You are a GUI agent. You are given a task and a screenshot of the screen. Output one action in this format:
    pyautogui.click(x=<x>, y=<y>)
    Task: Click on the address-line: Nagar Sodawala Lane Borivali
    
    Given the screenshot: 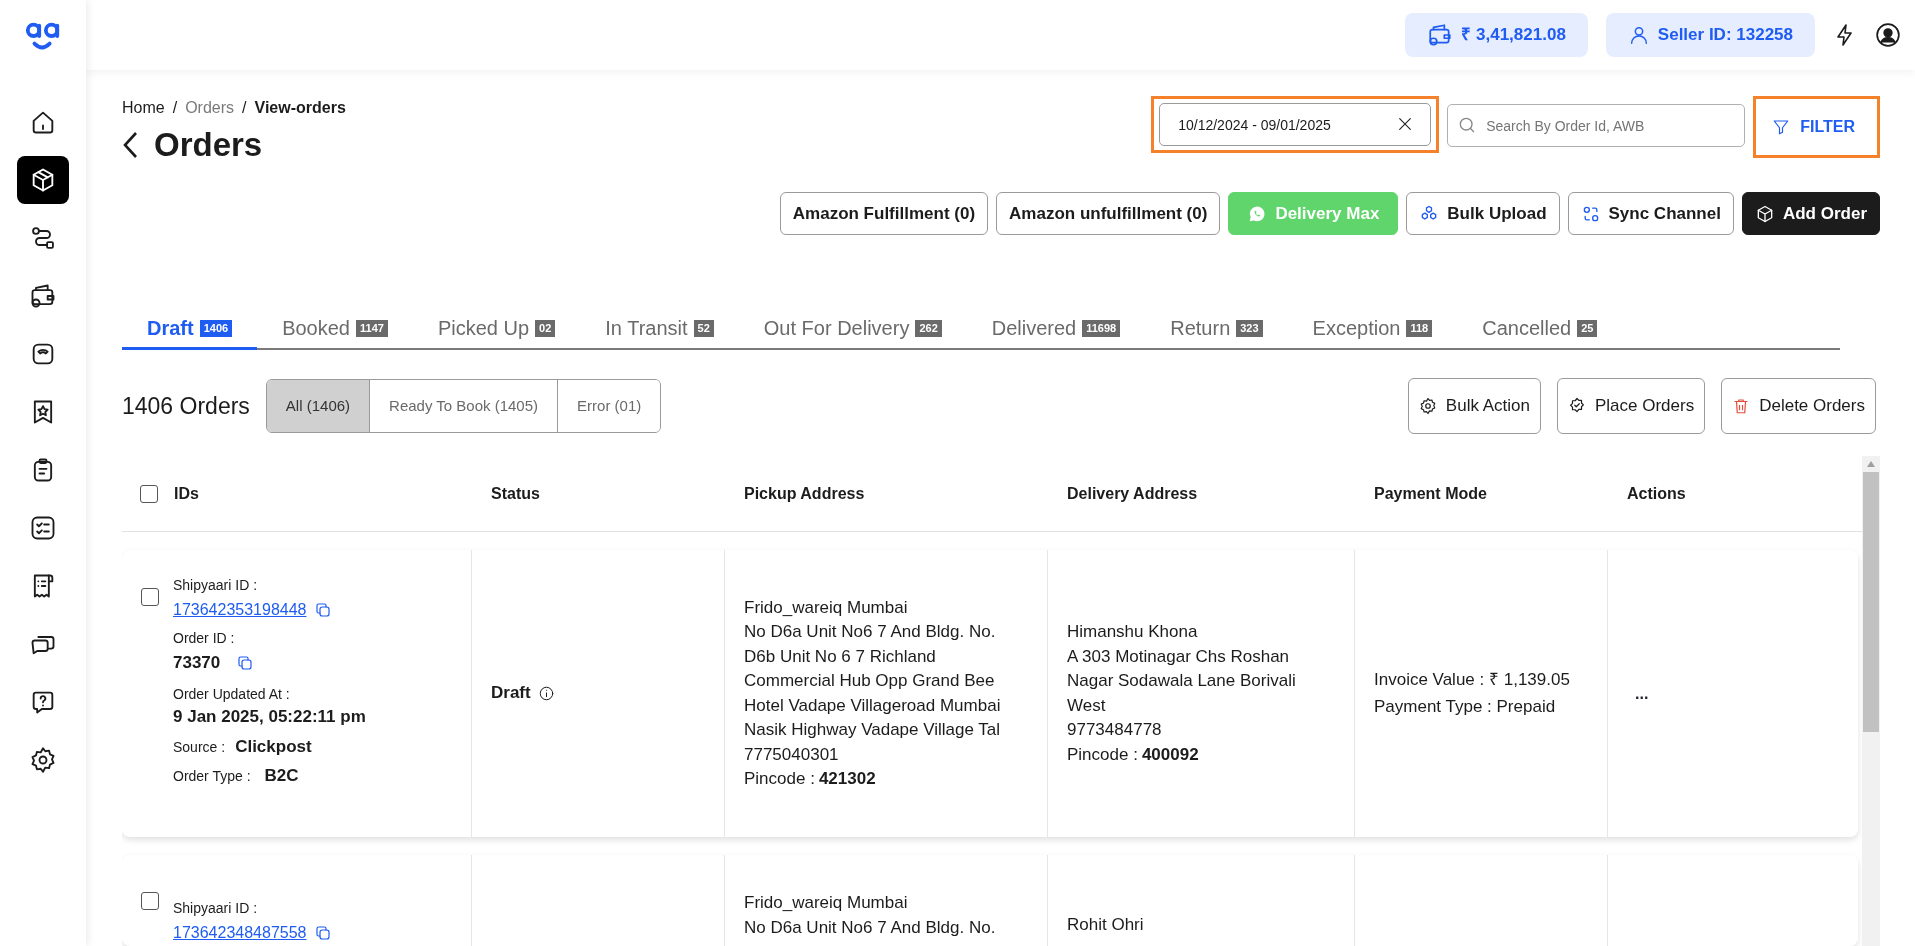 What is the action you would take?
    pyautogui.click(x=1182, y=681)
    